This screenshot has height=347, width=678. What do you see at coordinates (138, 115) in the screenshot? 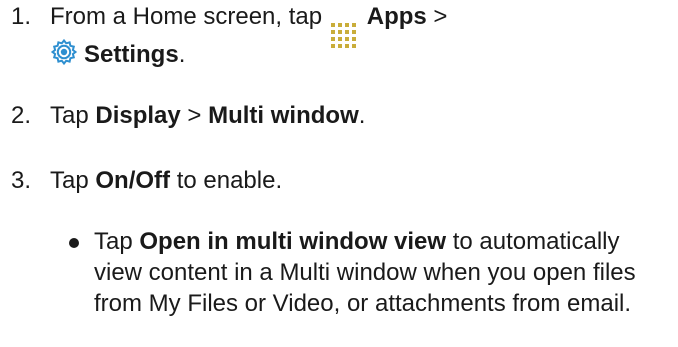
I see `display-label: Display` at bounding box center [138, 115].